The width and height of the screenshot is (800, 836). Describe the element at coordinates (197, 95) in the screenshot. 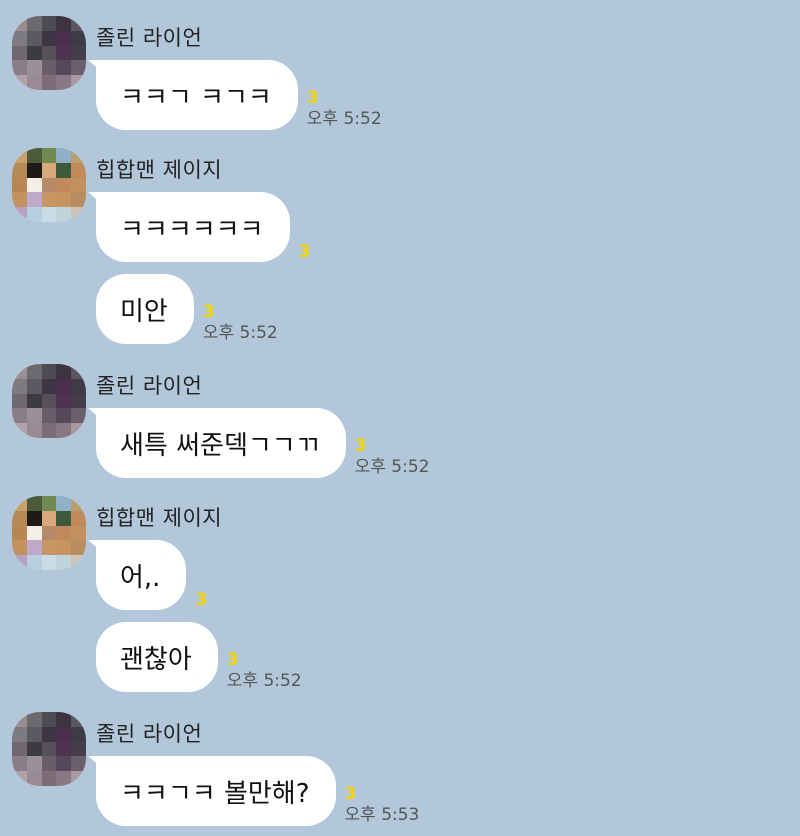

I see `message-bubble: ㅋㅋㄱ ㅋㄱㅋ` at that location.